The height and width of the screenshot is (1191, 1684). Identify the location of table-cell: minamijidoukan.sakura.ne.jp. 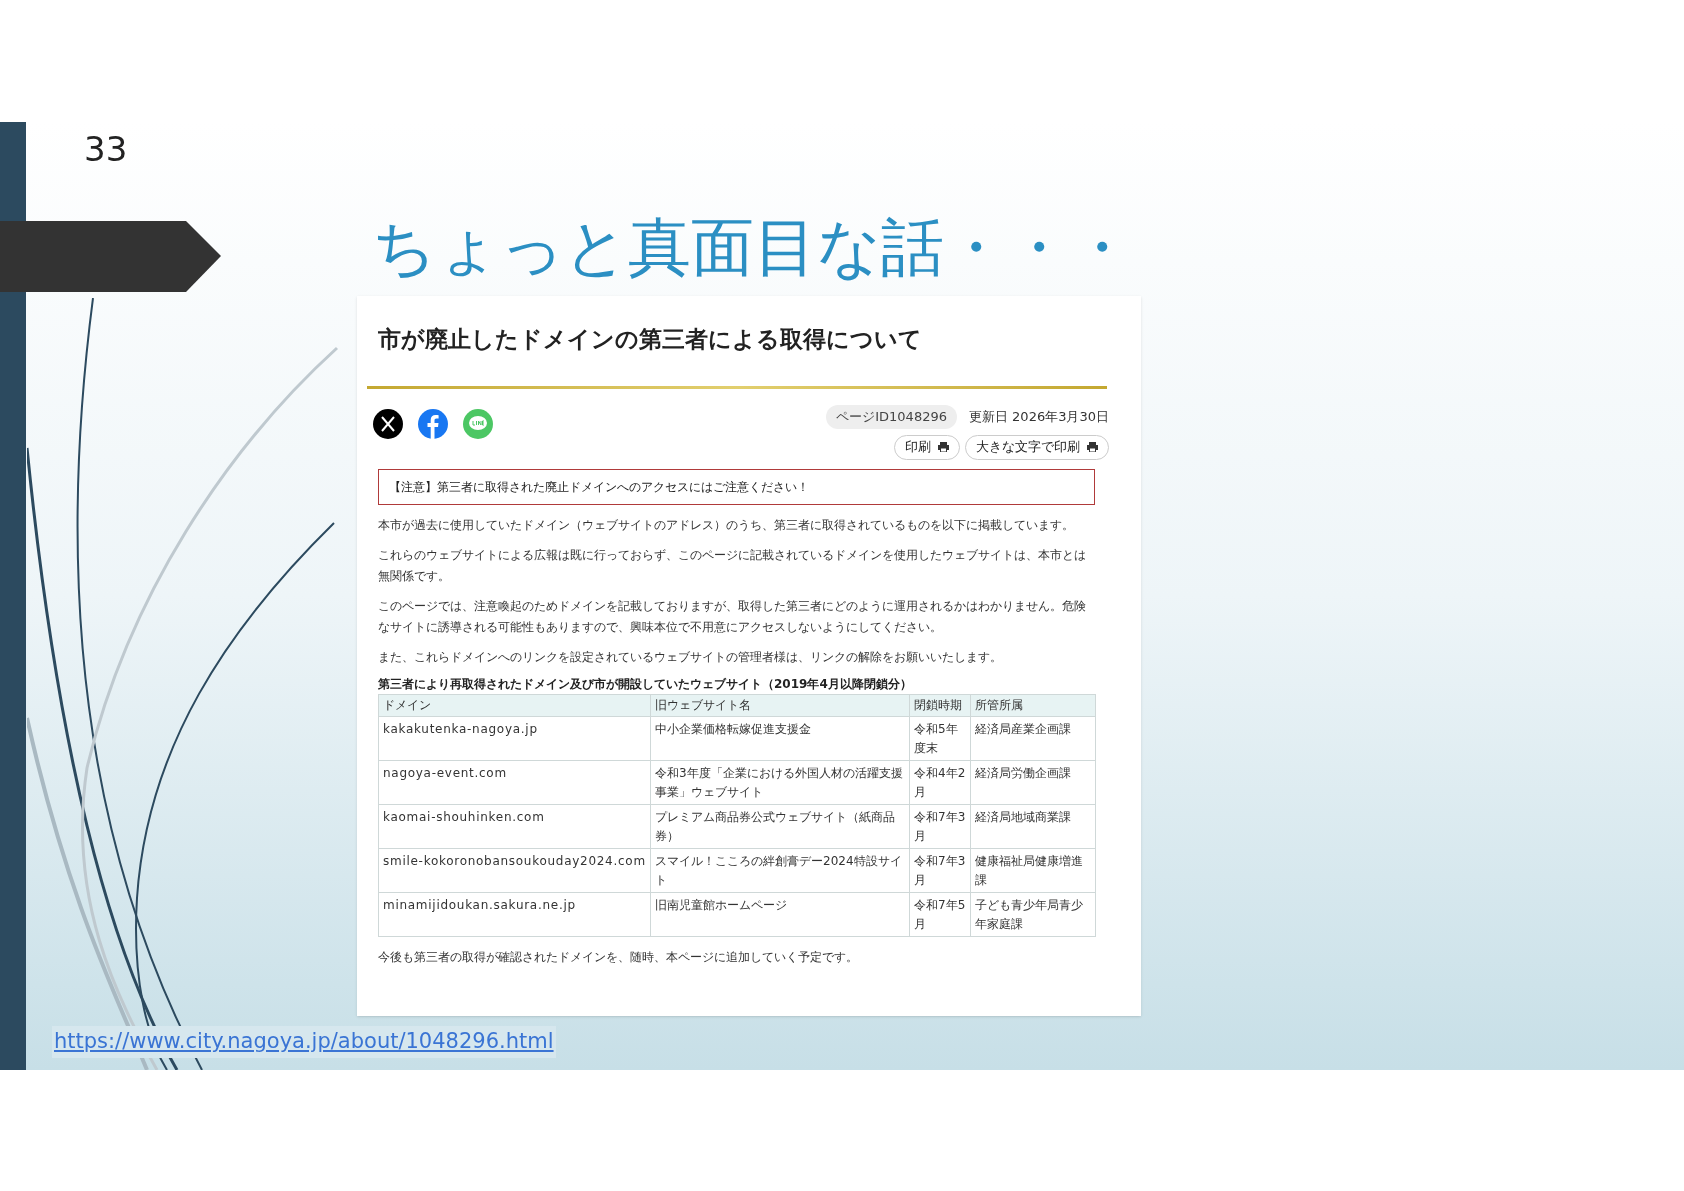
(514, 914).